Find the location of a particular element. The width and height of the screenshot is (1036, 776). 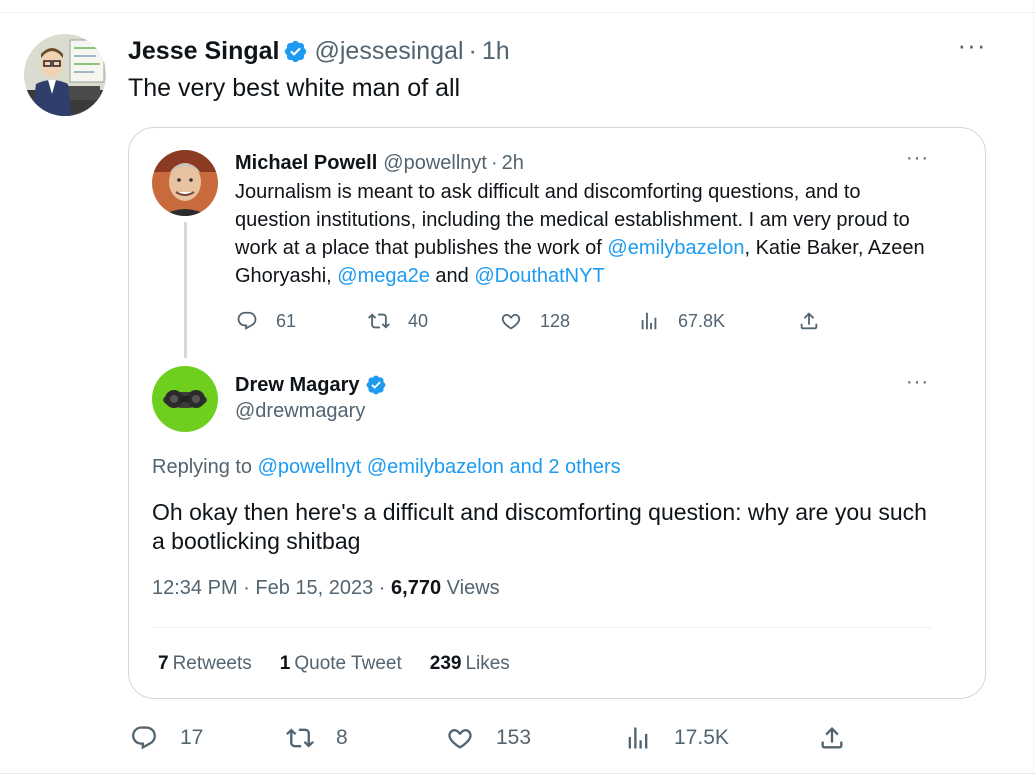

retweet-count: 40 is located at coordinates (418, 320).